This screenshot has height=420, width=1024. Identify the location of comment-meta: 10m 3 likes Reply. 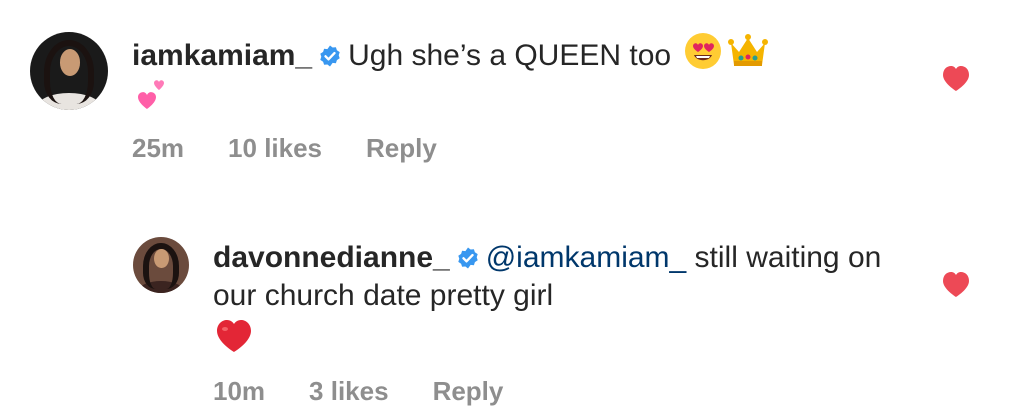
(358, 391).